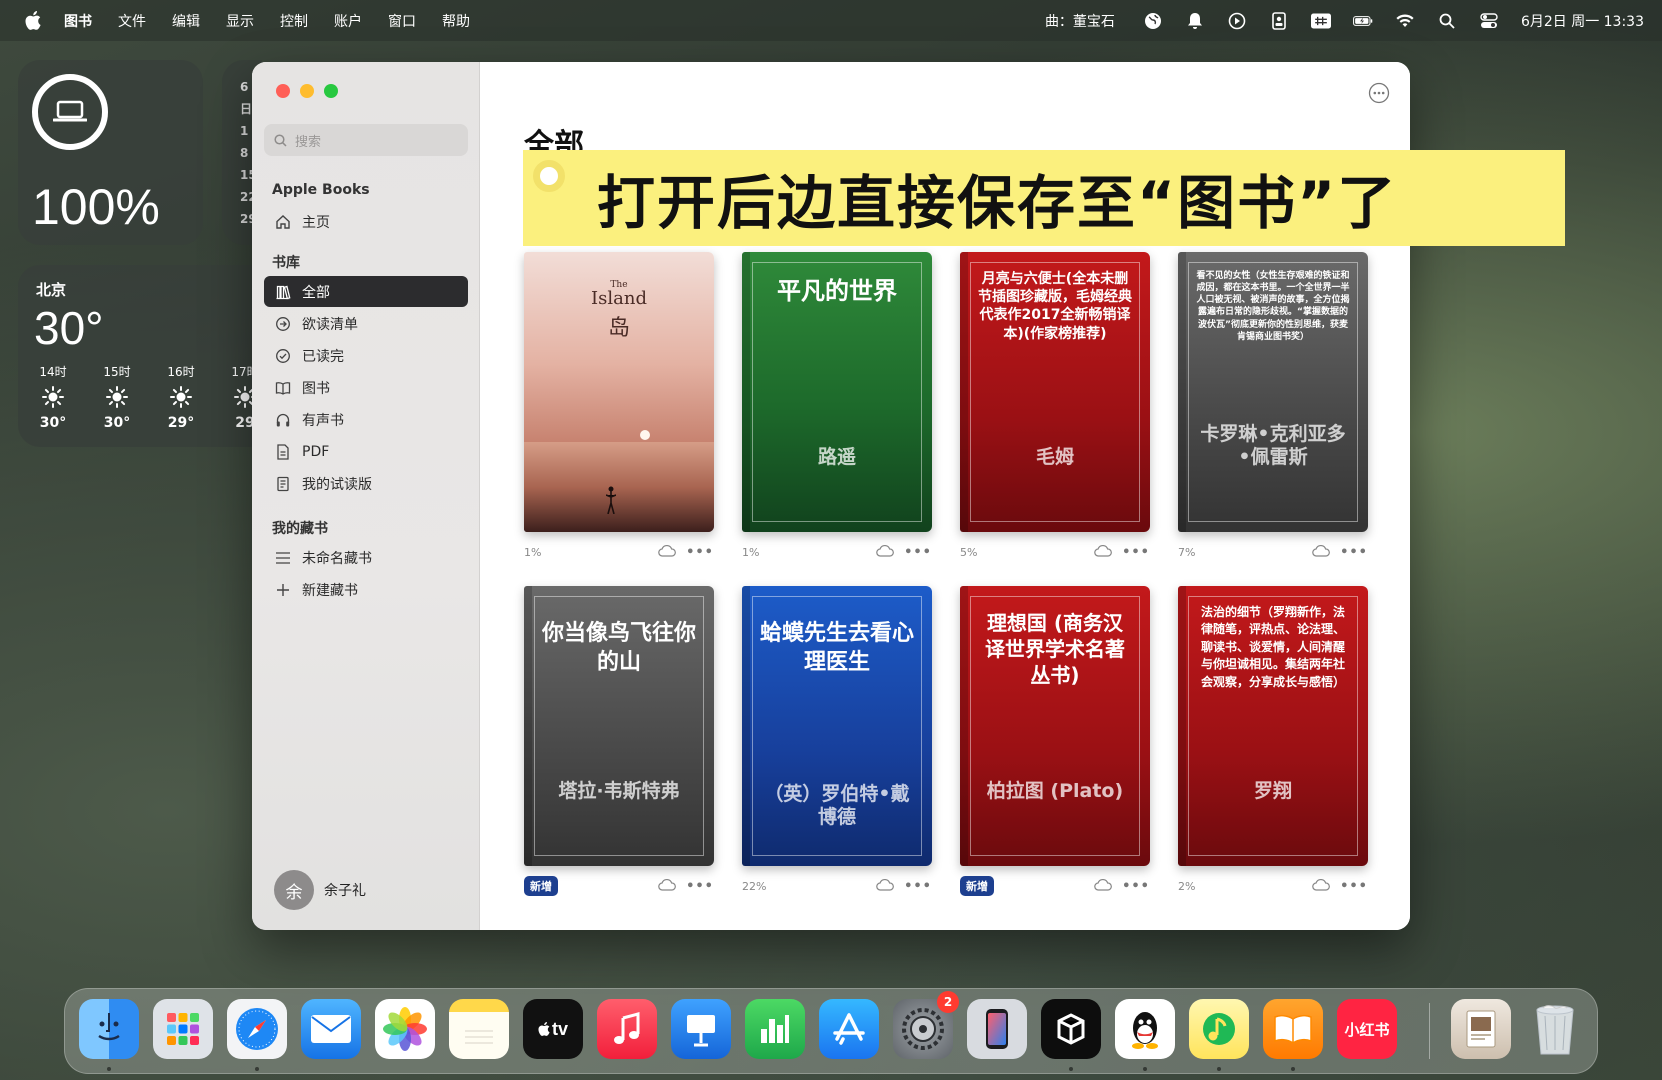 The image size is (1662, 1080). What do you see at coordinates (1055, 726) in the screenshot?
I see `book-cover: 理想国 (商务汉译世界学术名著丛书) 柏拉图 (Plato)` at bounding box center [1055, 726].